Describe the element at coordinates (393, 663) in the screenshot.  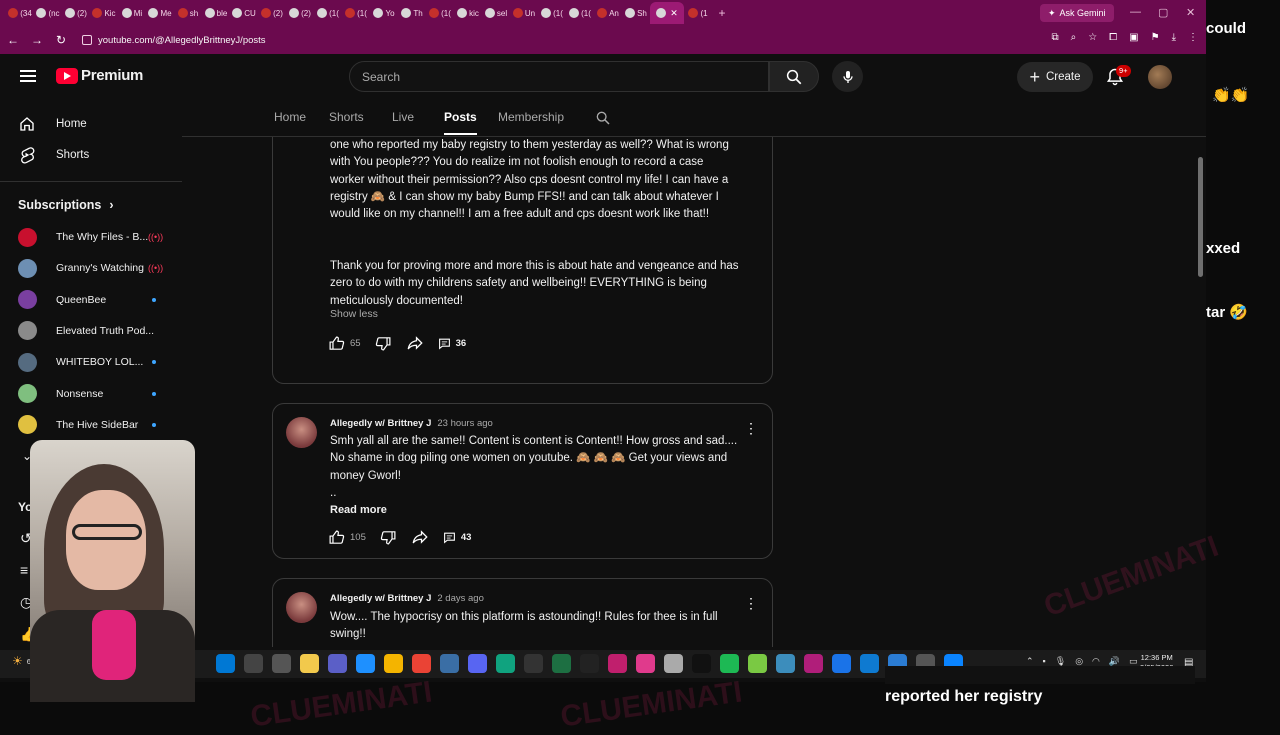
I see `file-explorer-icon` at that location.